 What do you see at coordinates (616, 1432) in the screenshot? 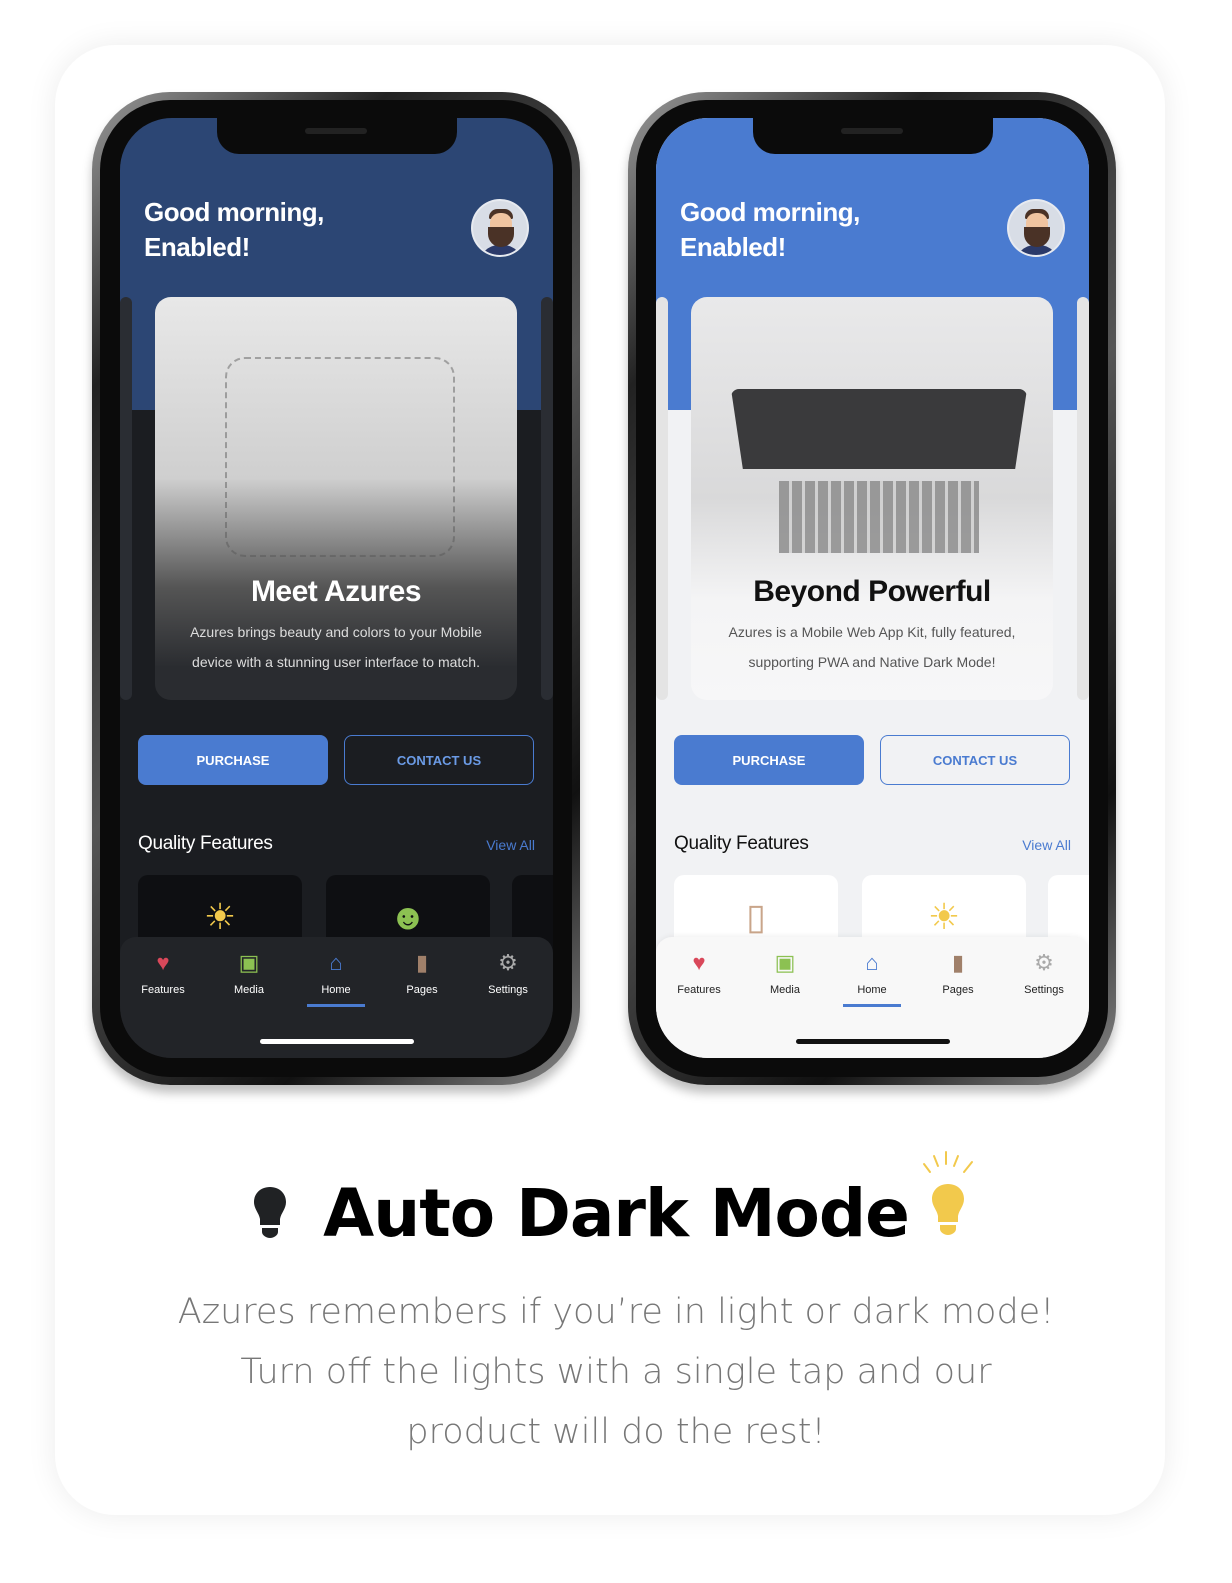
I see `description-line: product will do the rest!` at bounding box center [616, 1432].